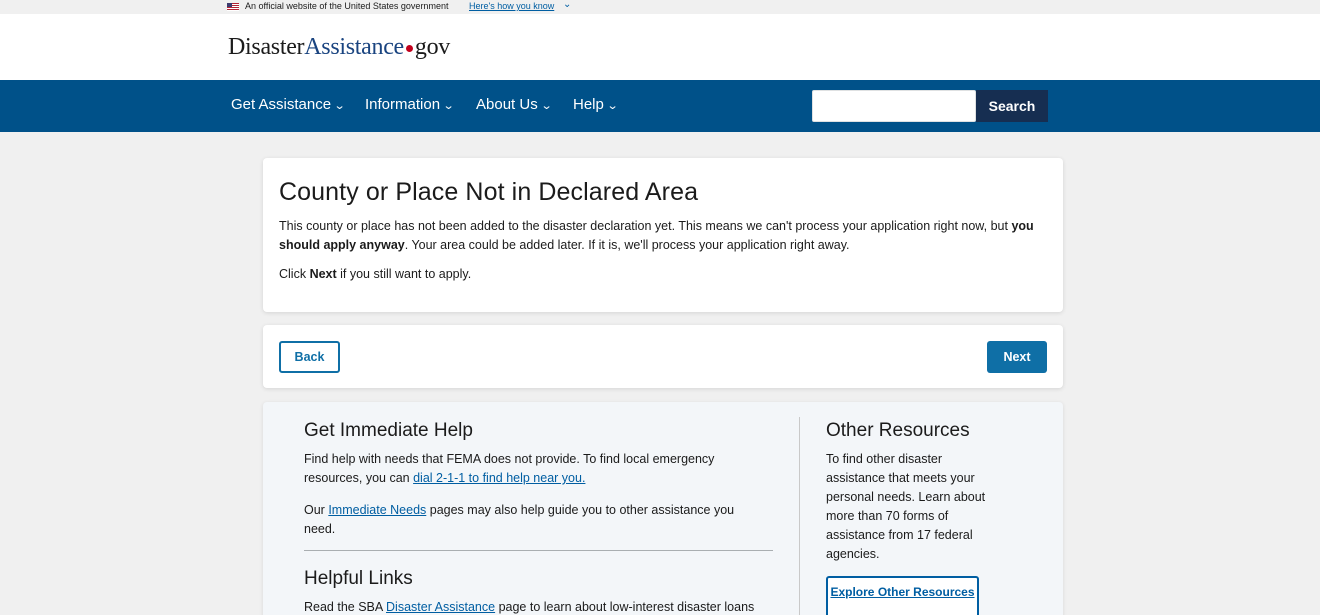  I want to click on next-instruction: Click Next if you still want to apply., so click(375, 274).